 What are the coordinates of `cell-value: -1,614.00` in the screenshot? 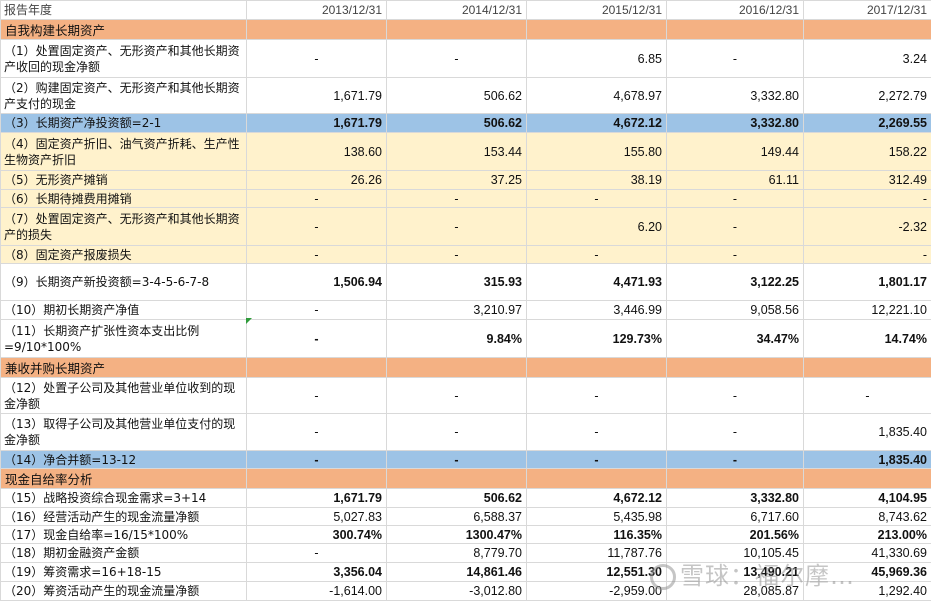 It's located at (317, 591).